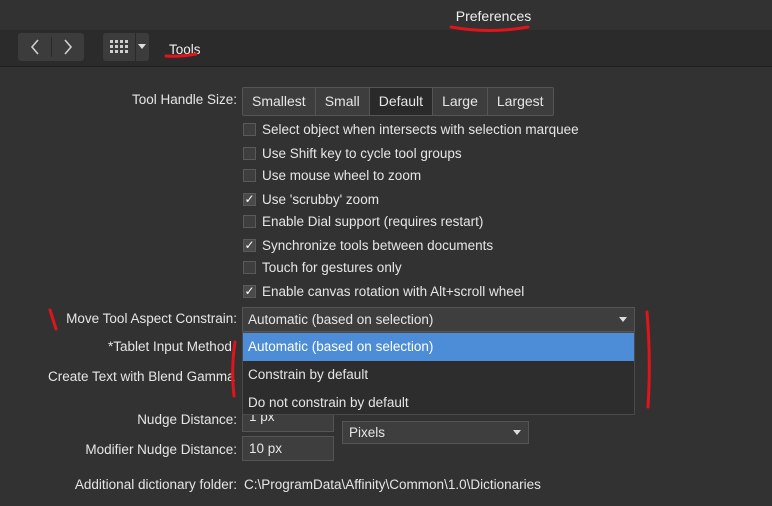 The height and width of the screenshot is (506, 772). I want to click on tick-mark, so click(53, 319).